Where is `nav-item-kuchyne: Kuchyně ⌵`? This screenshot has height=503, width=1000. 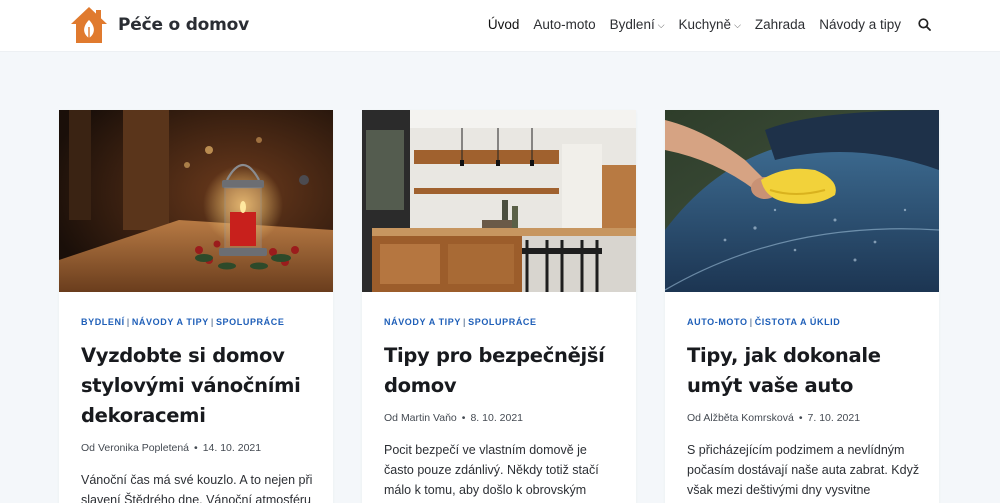 nav-item-kuchyne: Kuchyně ⌵ is located at coordinates (710, 24).